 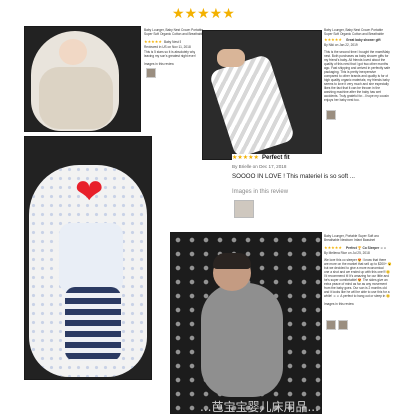 I want to click on photo-rolled-nest, so click(x=262, y=95).